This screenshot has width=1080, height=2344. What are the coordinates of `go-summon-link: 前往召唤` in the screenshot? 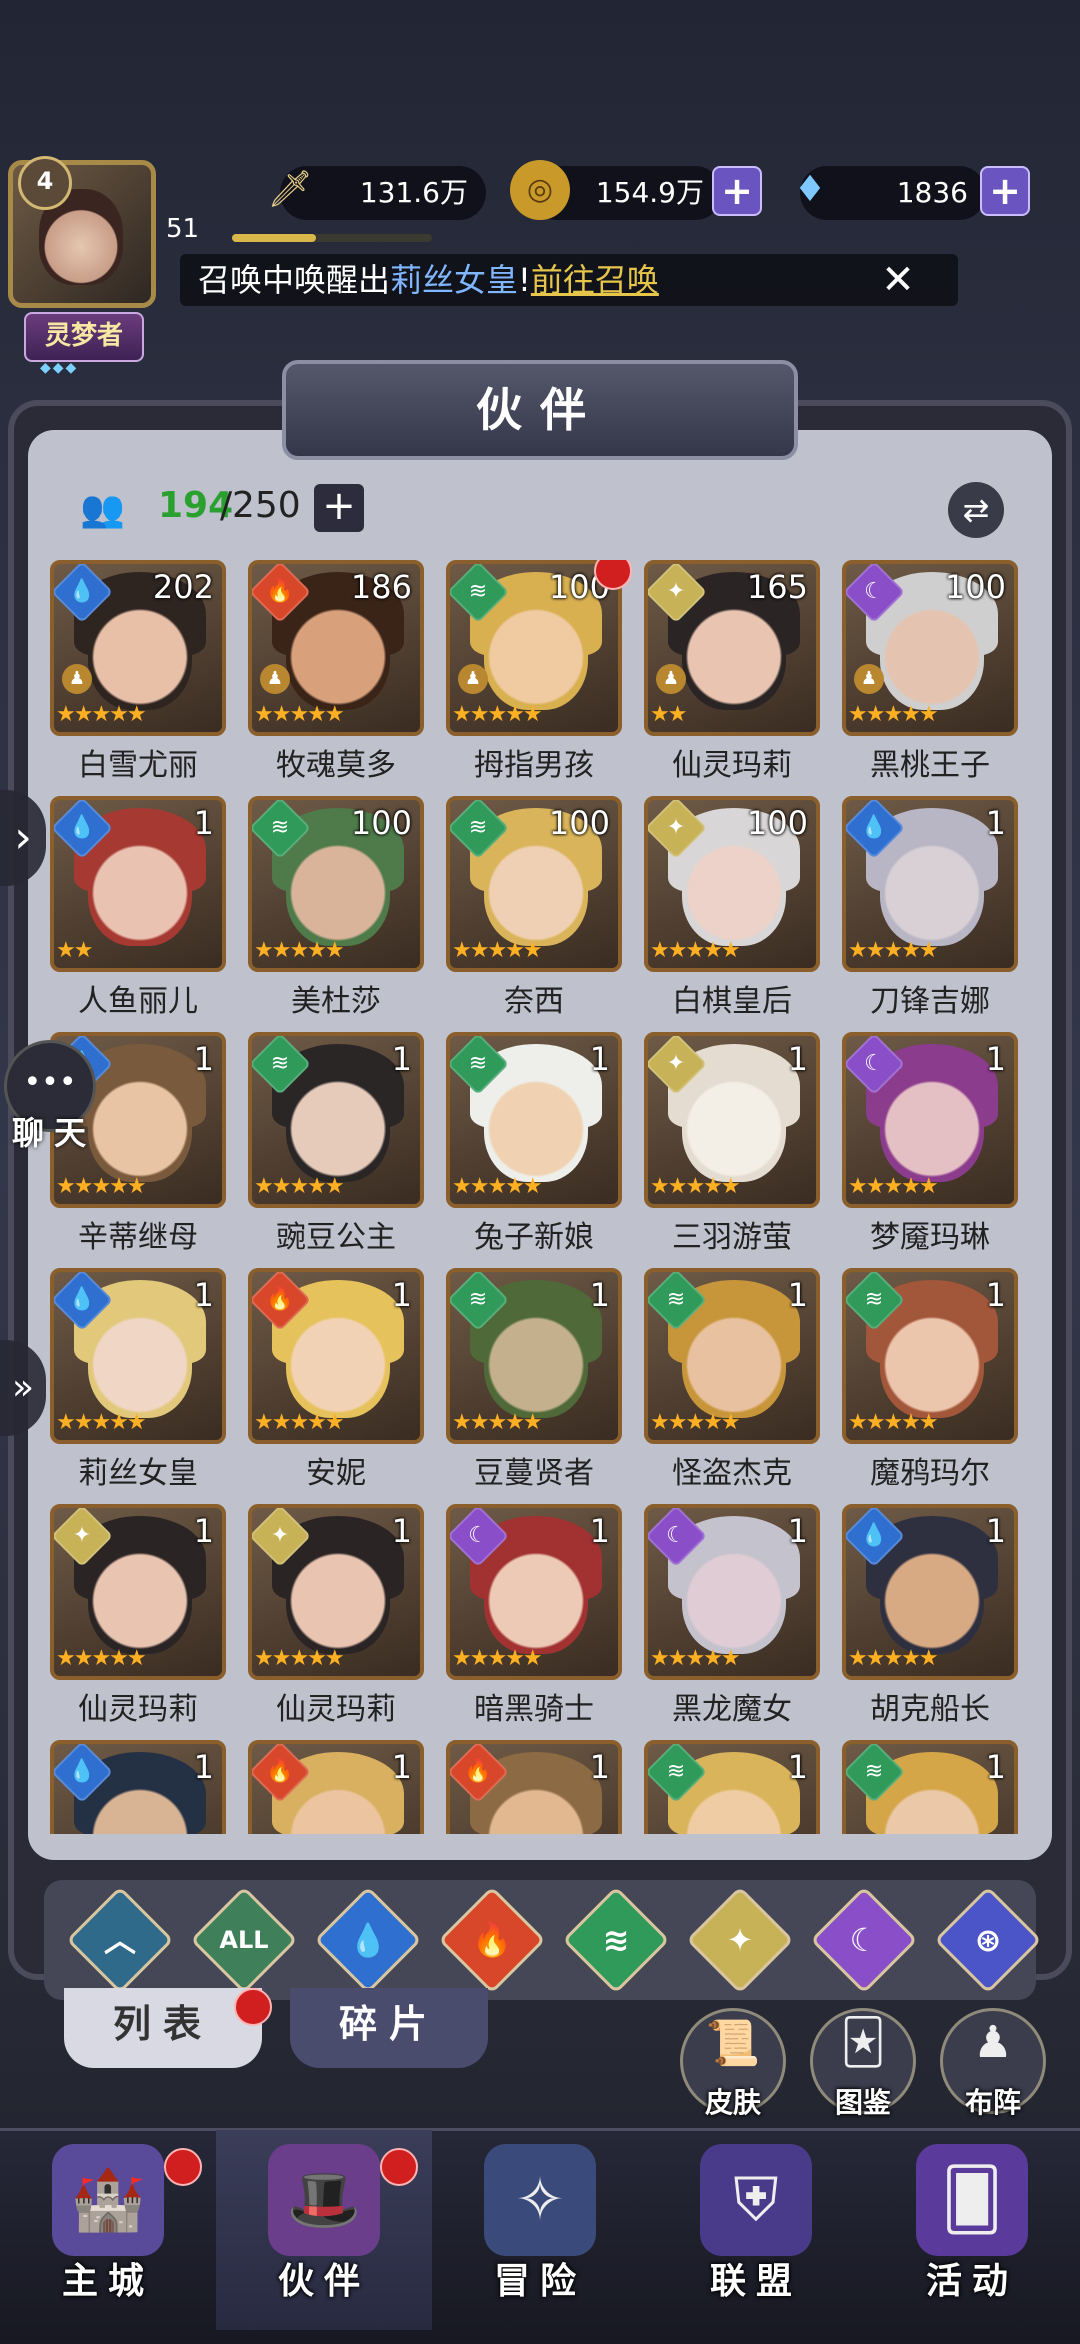 It's located at (595, 280).